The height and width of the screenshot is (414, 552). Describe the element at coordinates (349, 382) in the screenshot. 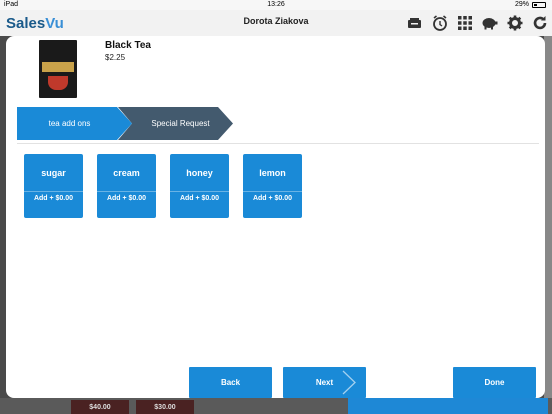

I see `chevron-right-icon` at that location.